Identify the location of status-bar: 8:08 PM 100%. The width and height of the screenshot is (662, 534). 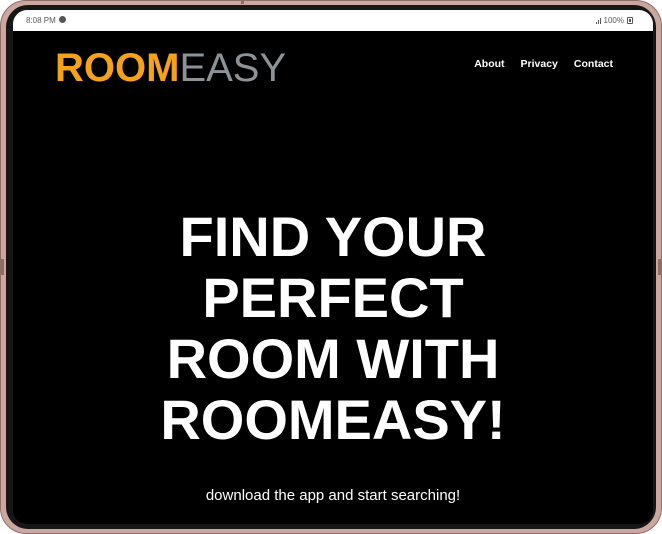
(333, 20).